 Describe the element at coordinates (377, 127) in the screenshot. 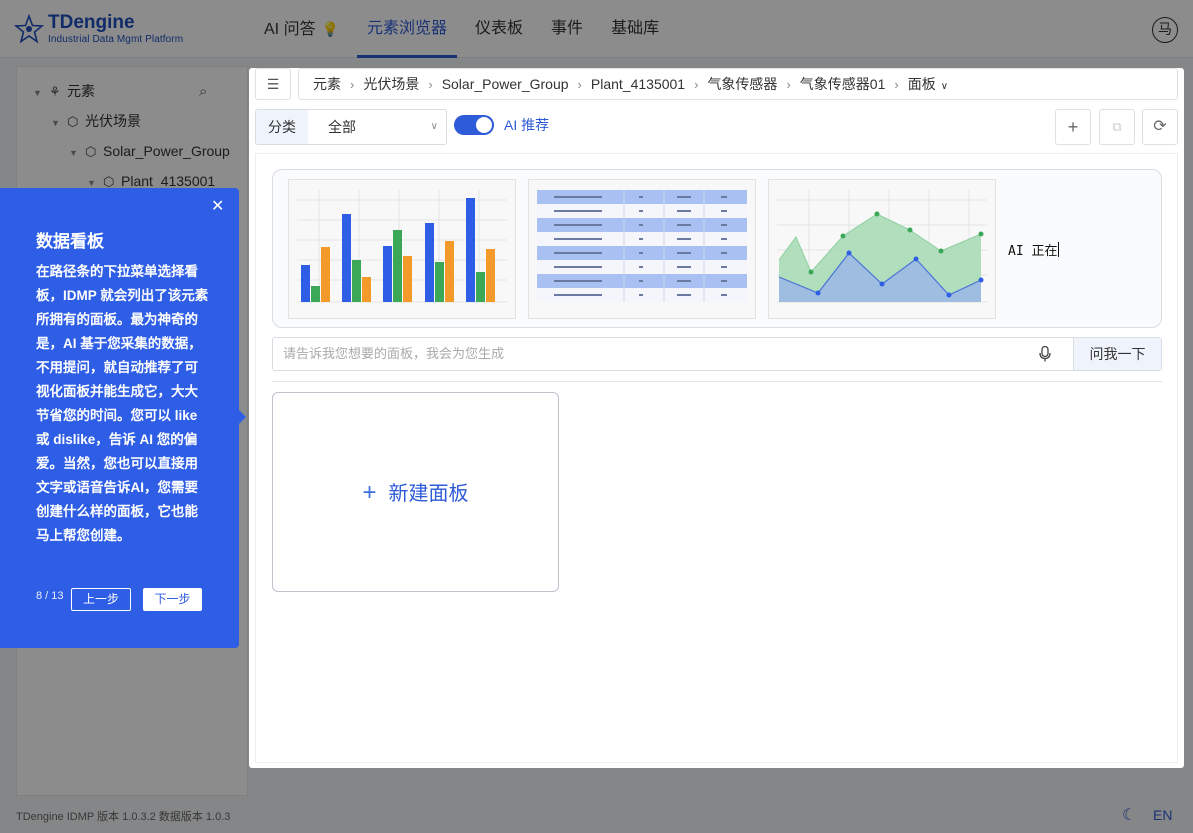

I see `category-select: 全部 ∨` at that location.